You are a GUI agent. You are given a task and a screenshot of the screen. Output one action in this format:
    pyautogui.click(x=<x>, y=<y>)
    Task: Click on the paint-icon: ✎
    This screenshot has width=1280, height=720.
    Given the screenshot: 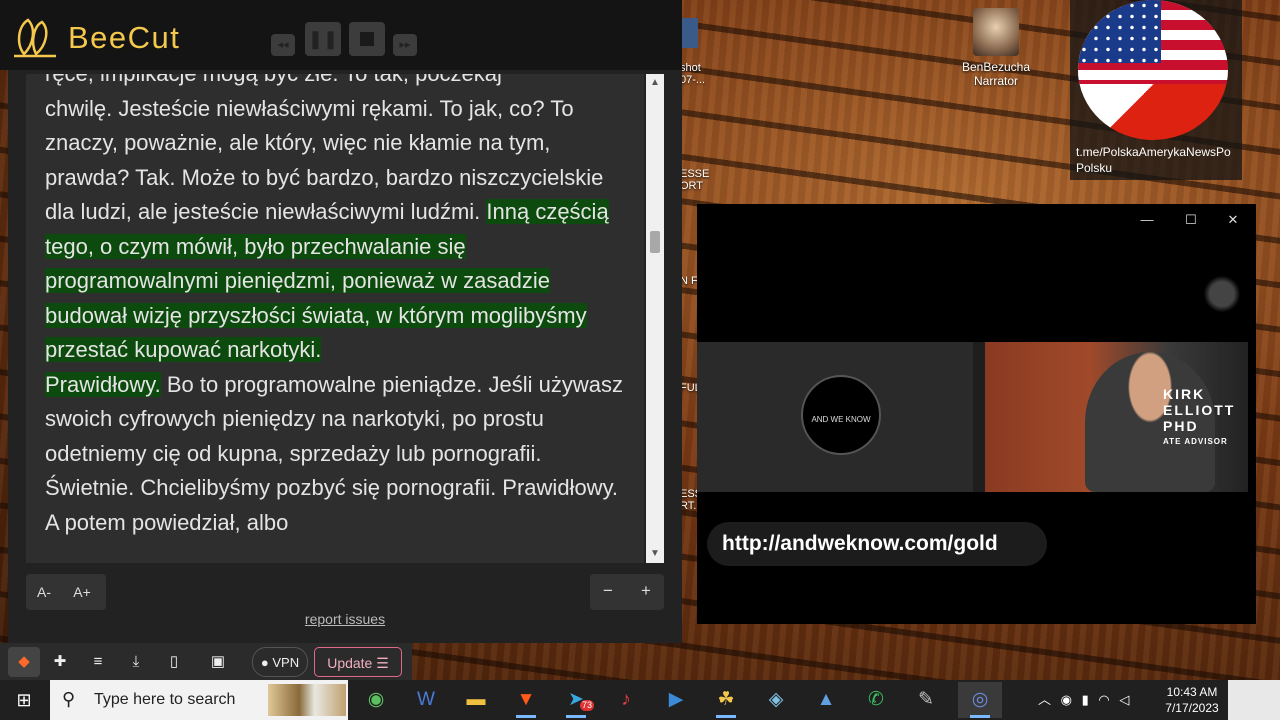 What is the action you would take?
    pyautogui.click(x=926, y=700)
    